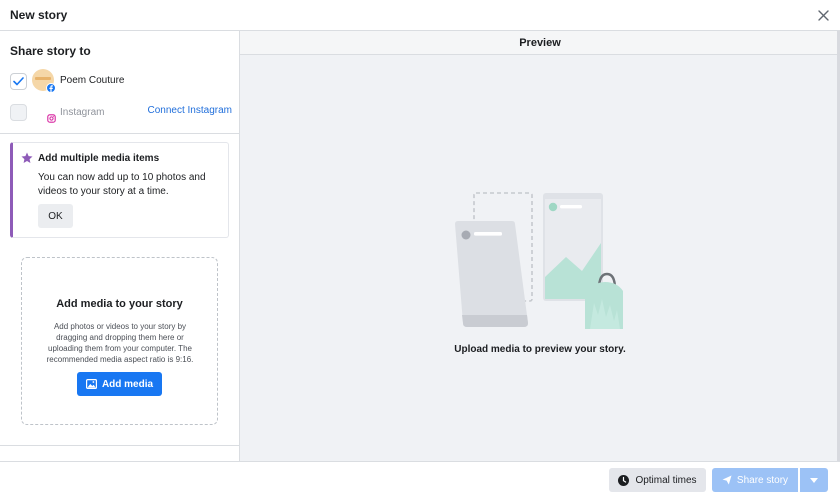 The image size is (840, 498). What do you see at coordinates (762, 480) in the screenshot?
I see `share-story-label: Share story` at bounding box center [762, 480].